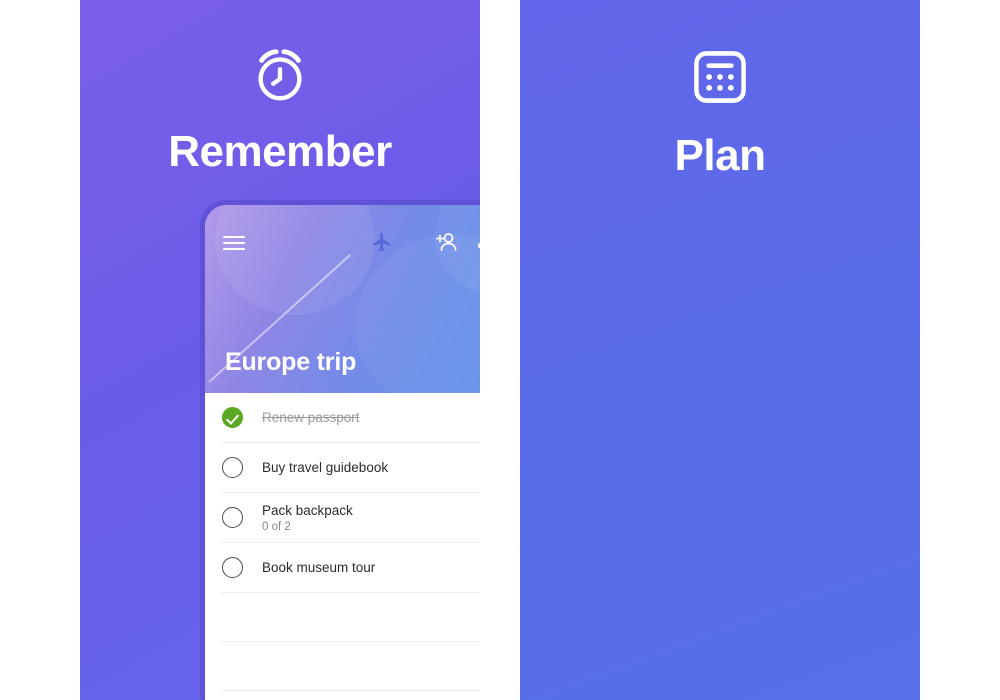 This screenshot has width=1000, height=700. I want to click on checkbox-checked, so click(232, 417).